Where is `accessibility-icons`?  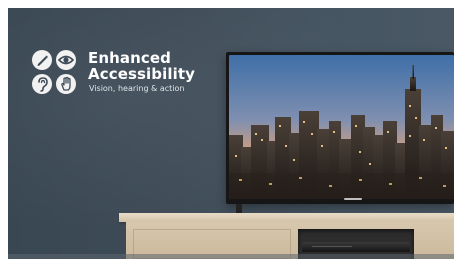 accessibility-icons is located at coordinates (56, 74).